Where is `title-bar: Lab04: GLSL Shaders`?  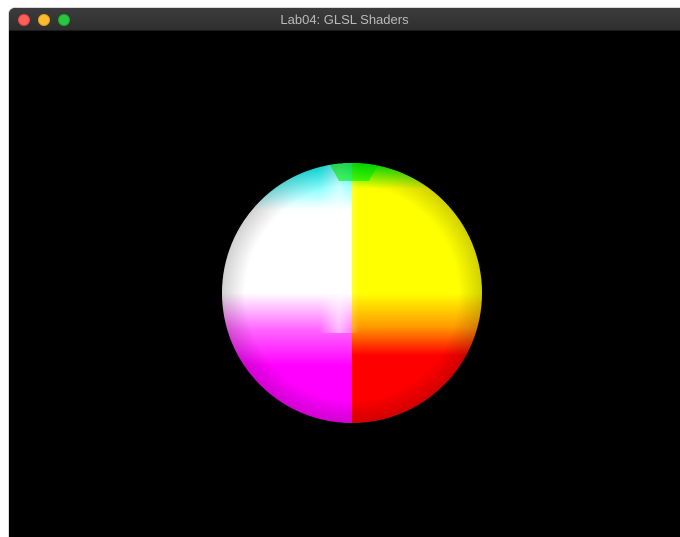
title-bar: Lab04: GLSL Shaders is located at coordinates (344, 19).